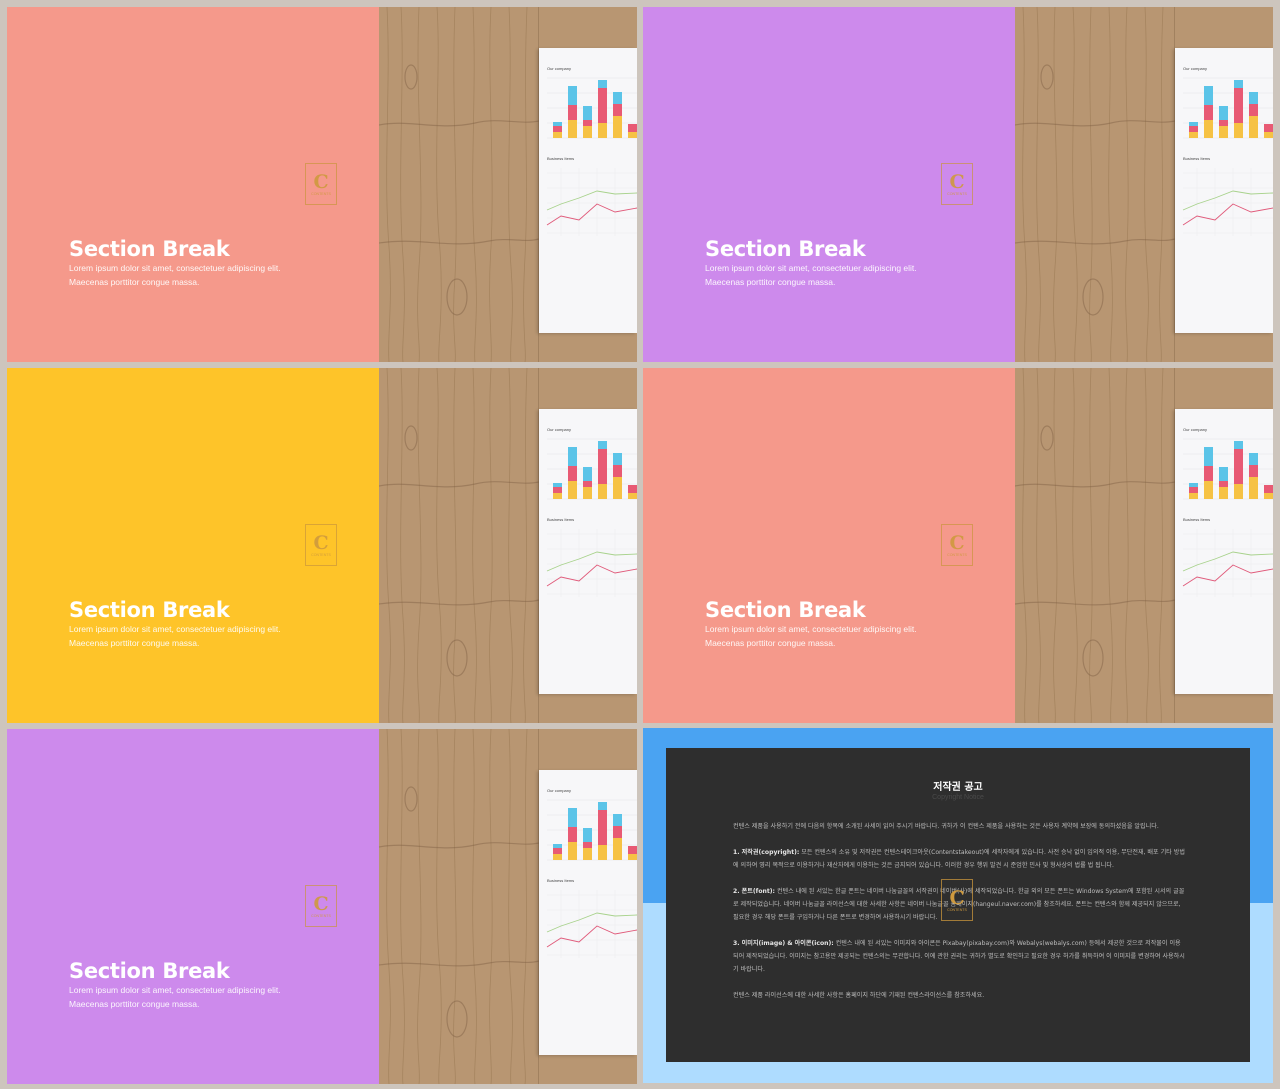 The height and width of the screenshot is (1089, 1280). Describe the element at coordinates (754, 891) in the screenshot. I see `notice-item-label: 2. 폰트(font):` at that location.